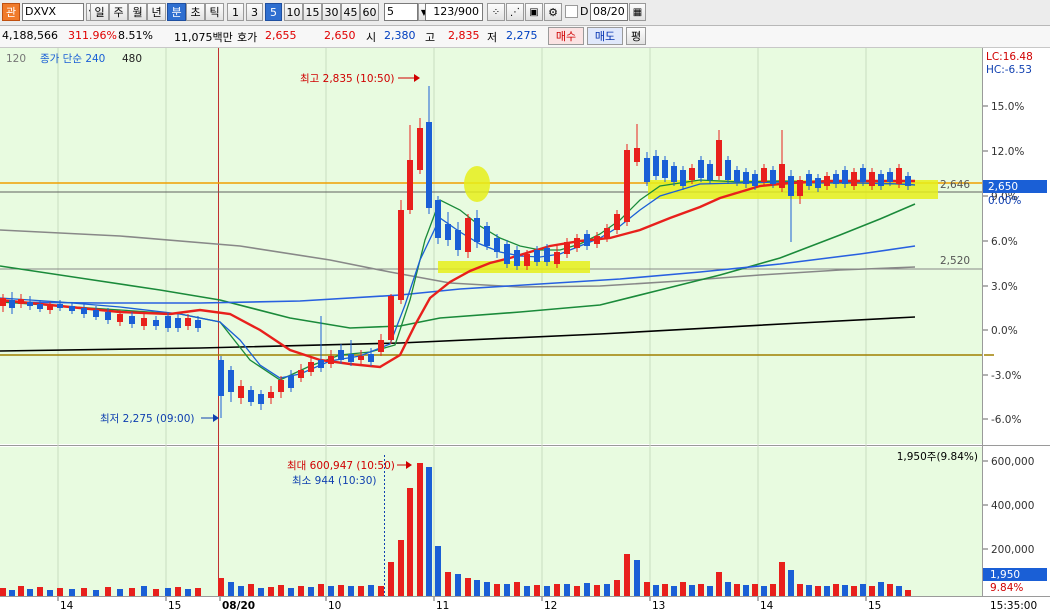 The width and height of the screenshot is (1050, 614). I want to click on price-tick-label: -3.0%, so click(1006, 376).